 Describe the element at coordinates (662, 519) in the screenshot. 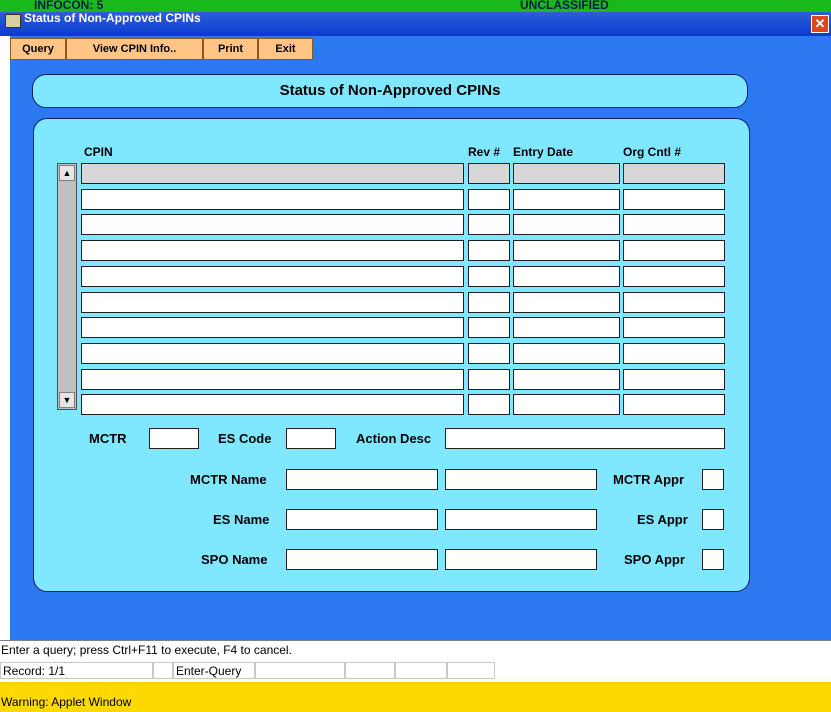

I see `es-appr-label: ES Appr` at that location.